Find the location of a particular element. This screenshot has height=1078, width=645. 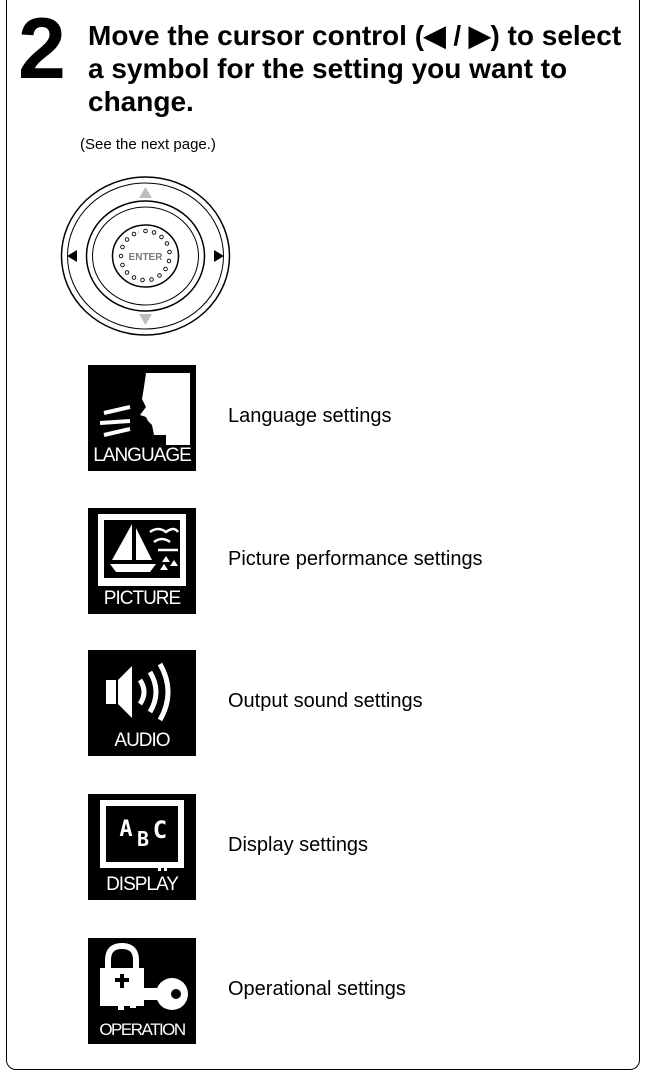

see-next-page-note: (See the next page.) is located at coordinates (148, 144).